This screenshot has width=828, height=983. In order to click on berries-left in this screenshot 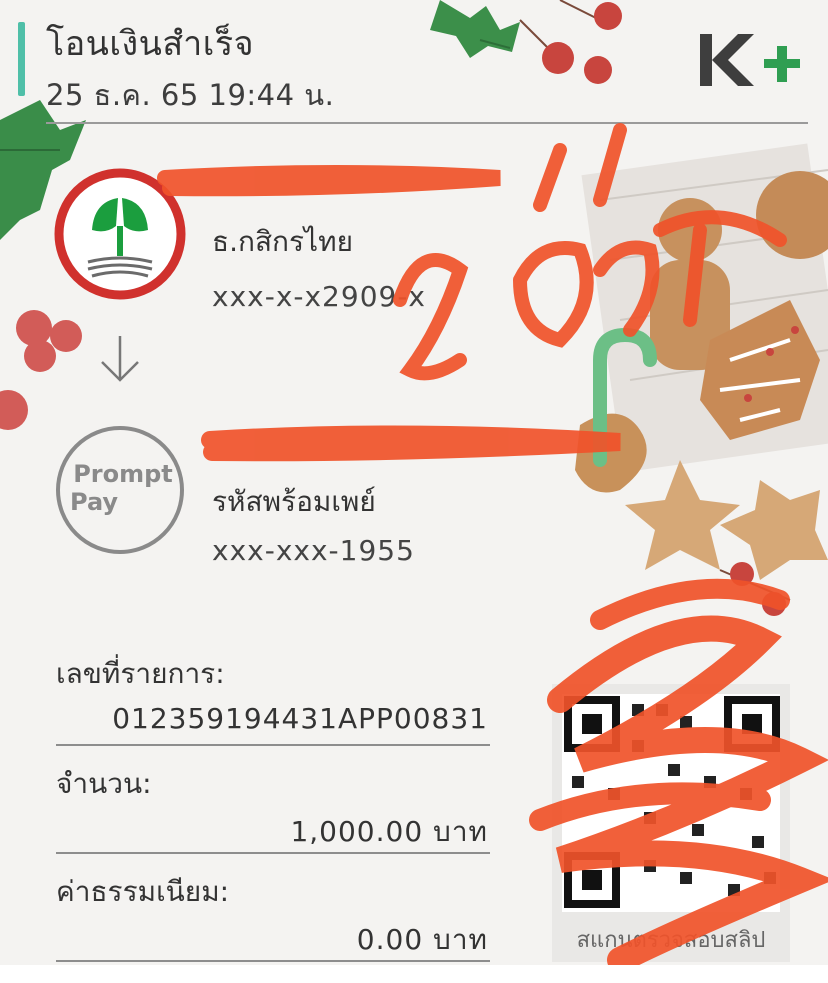, I will do `click(41, 370)`.